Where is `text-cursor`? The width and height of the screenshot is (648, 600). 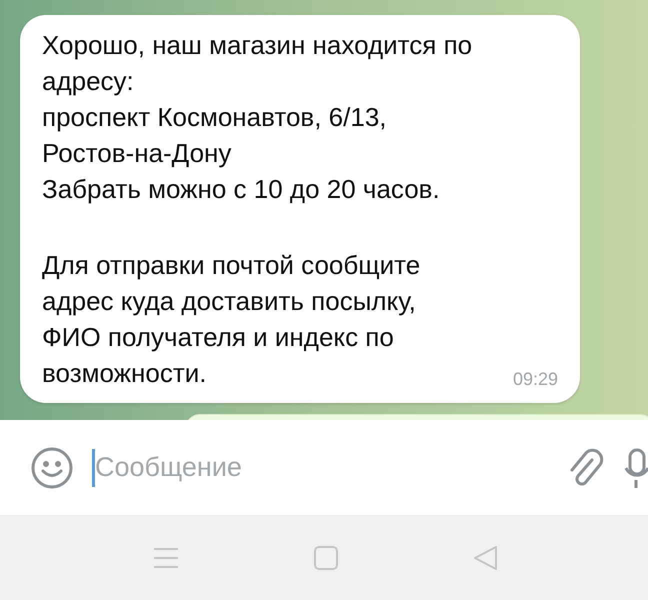 text-cursor is located at coordinates (93, 467).